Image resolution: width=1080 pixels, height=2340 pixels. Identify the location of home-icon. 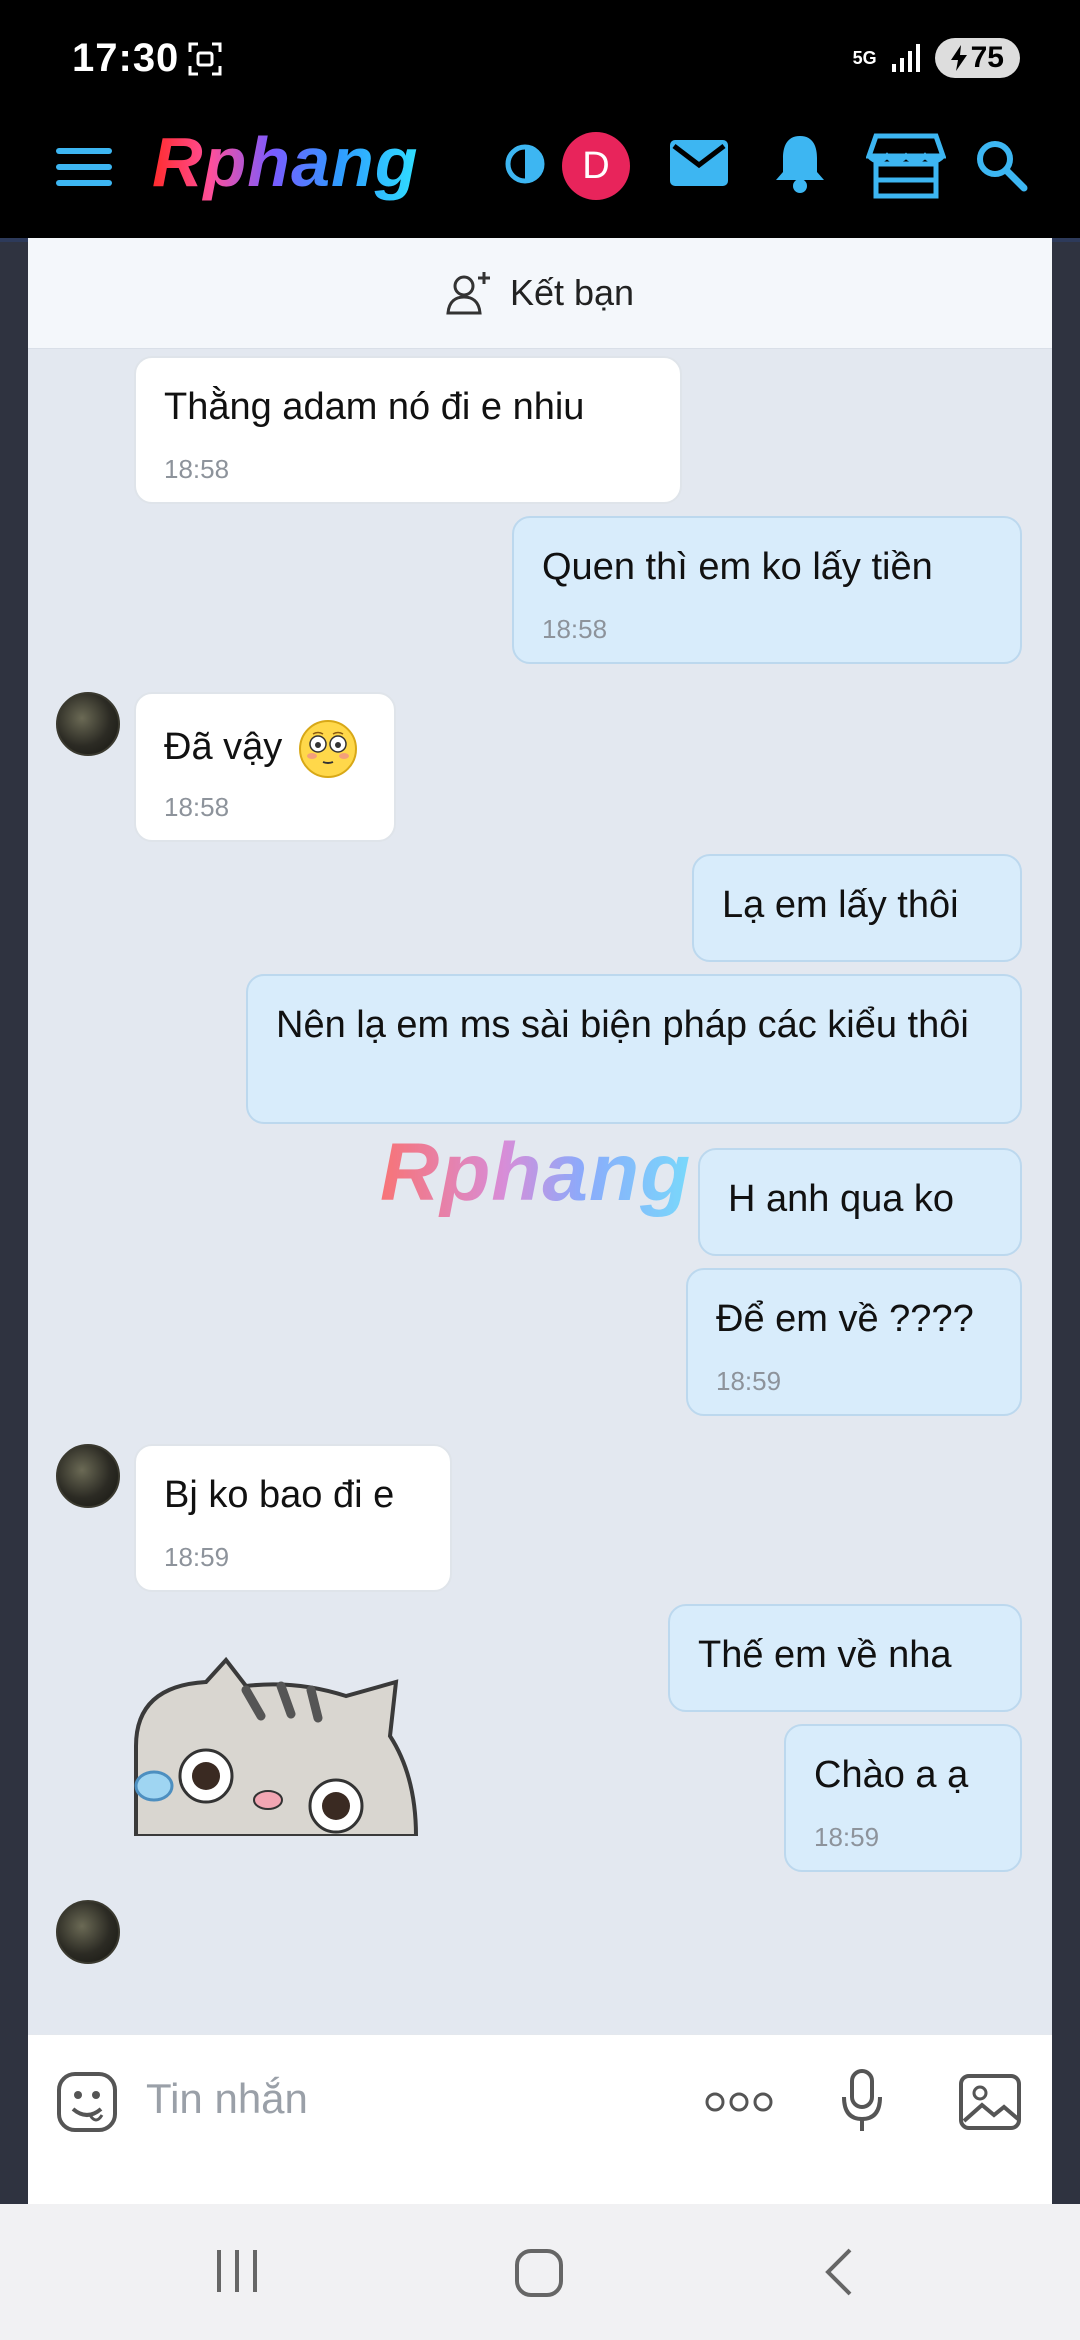
(539, 2273).